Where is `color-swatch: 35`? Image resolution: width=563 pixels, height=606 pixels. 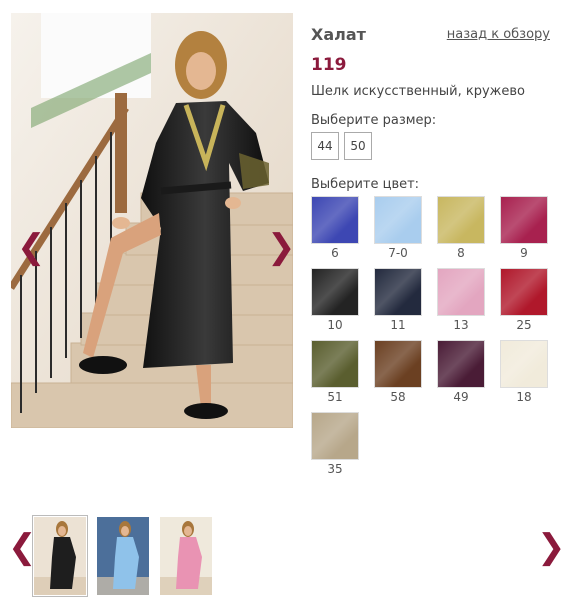
color-swatch: 35 is located at coordinates (335, 444).